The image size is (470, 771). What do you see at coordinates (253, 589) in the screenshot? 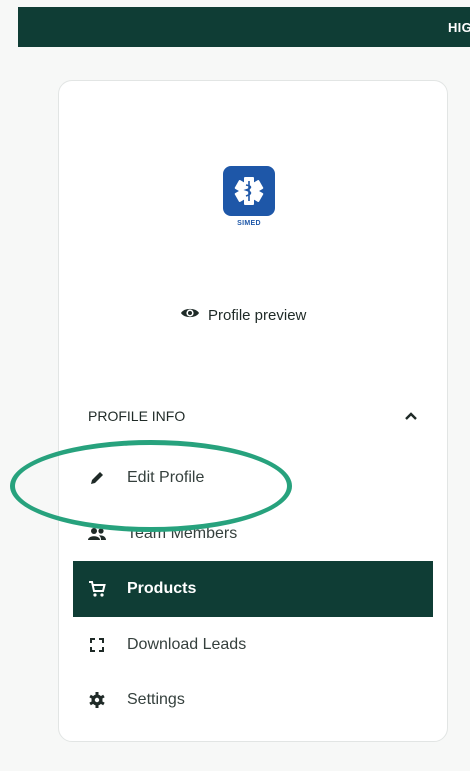
I see `menu-item-products: Products` at bounding box center [253, 589].